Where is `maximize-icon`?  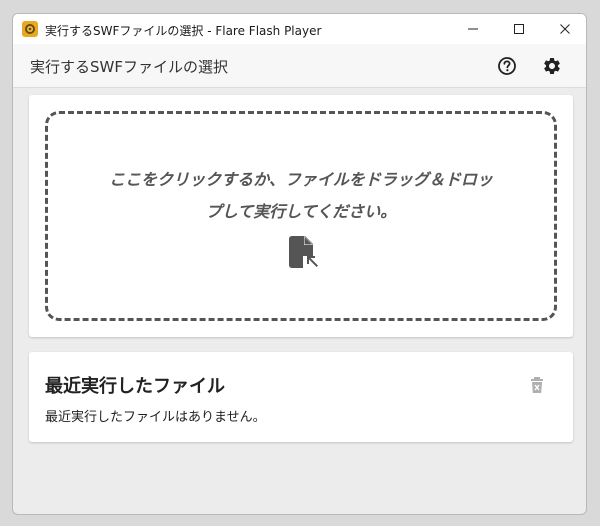
maximize-icon is located at coordinates (519, 29).